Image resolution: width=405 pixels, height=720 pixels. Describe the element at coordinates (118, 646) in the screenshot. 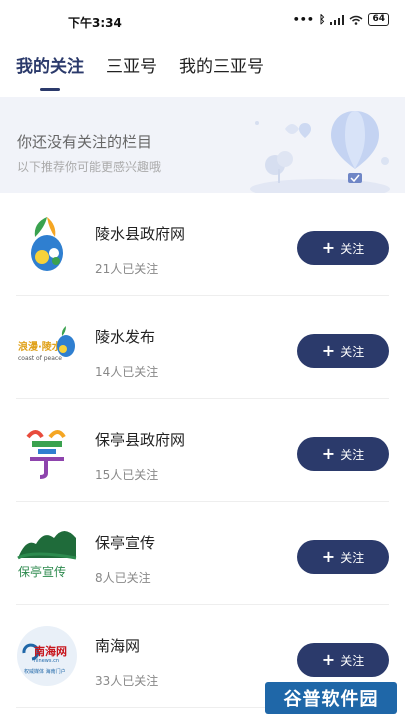

I see `item-name: 南海网` at that location.